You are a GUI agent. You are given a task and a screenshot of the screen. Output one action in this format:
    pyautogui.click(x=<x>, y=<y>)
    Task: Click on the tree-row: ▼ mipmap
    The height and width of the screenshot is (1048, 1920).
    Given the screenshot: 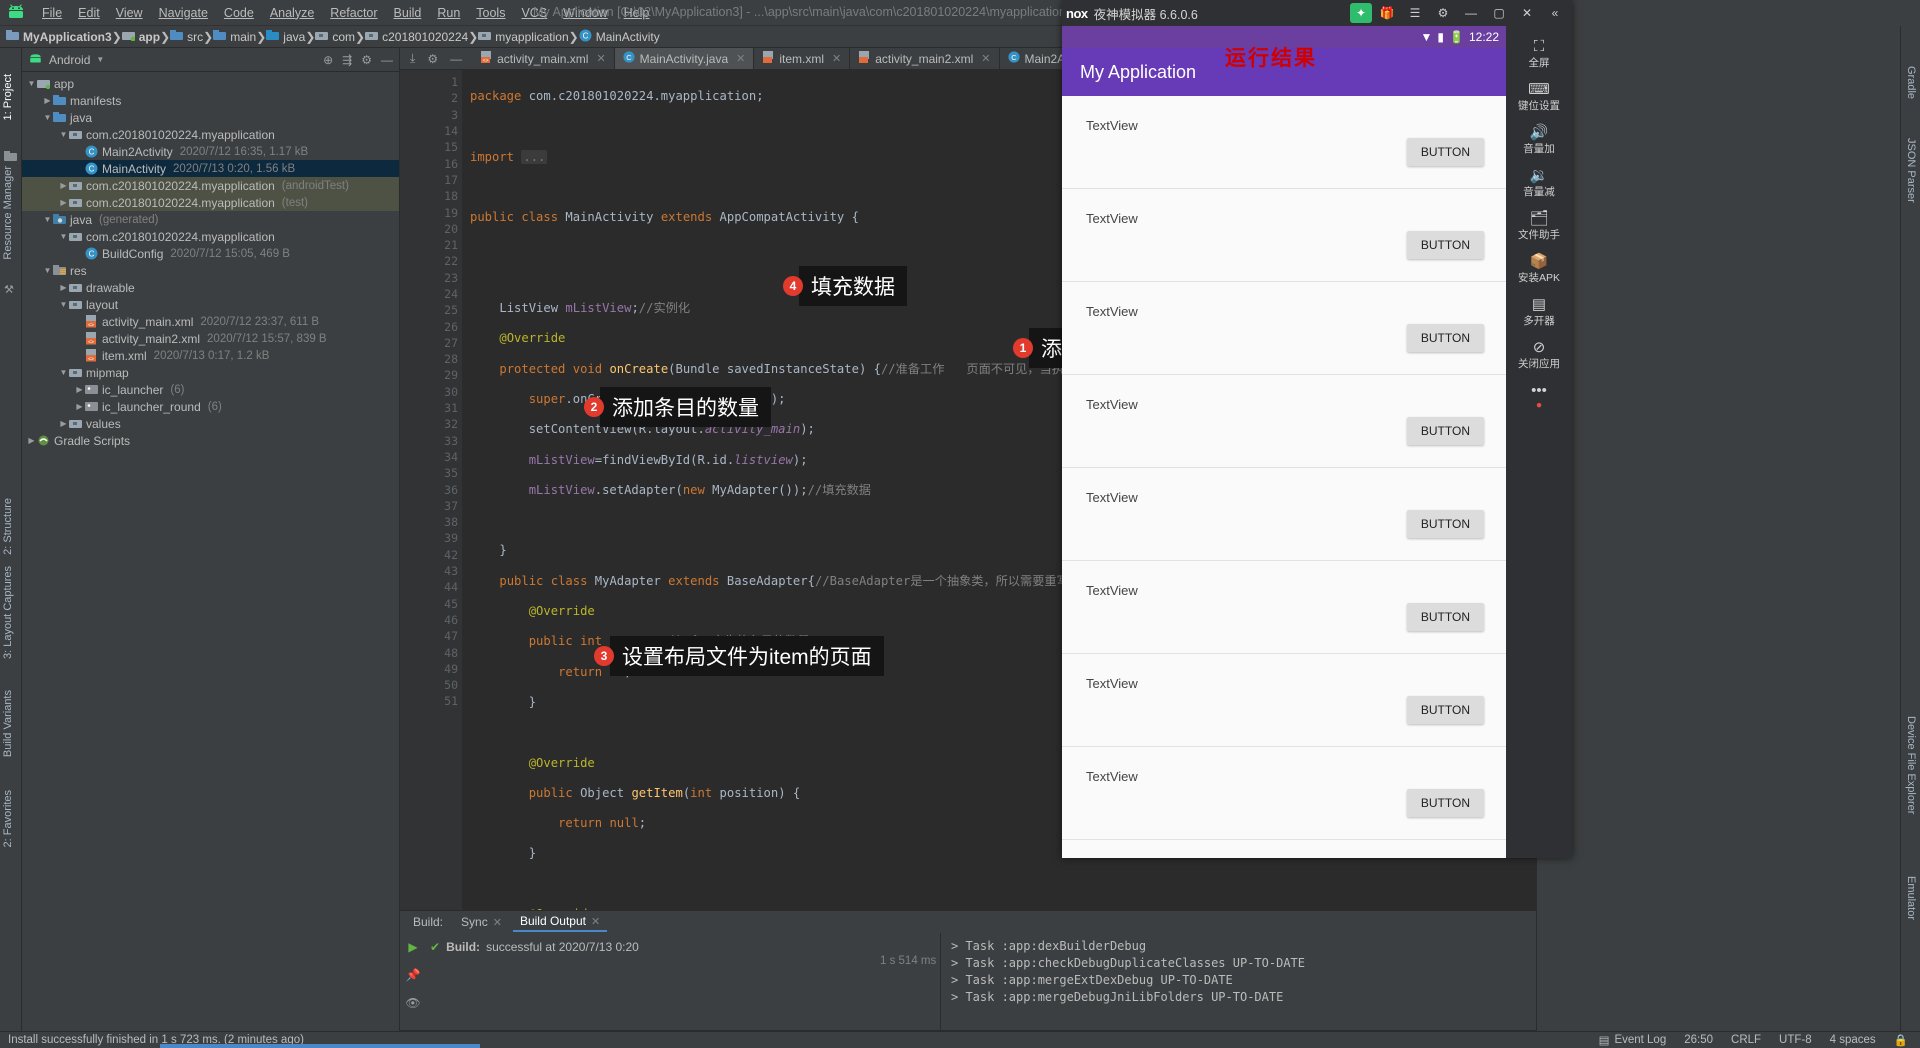 What is the action you would take?
    pyautogui.click(x=210, y=372)
    